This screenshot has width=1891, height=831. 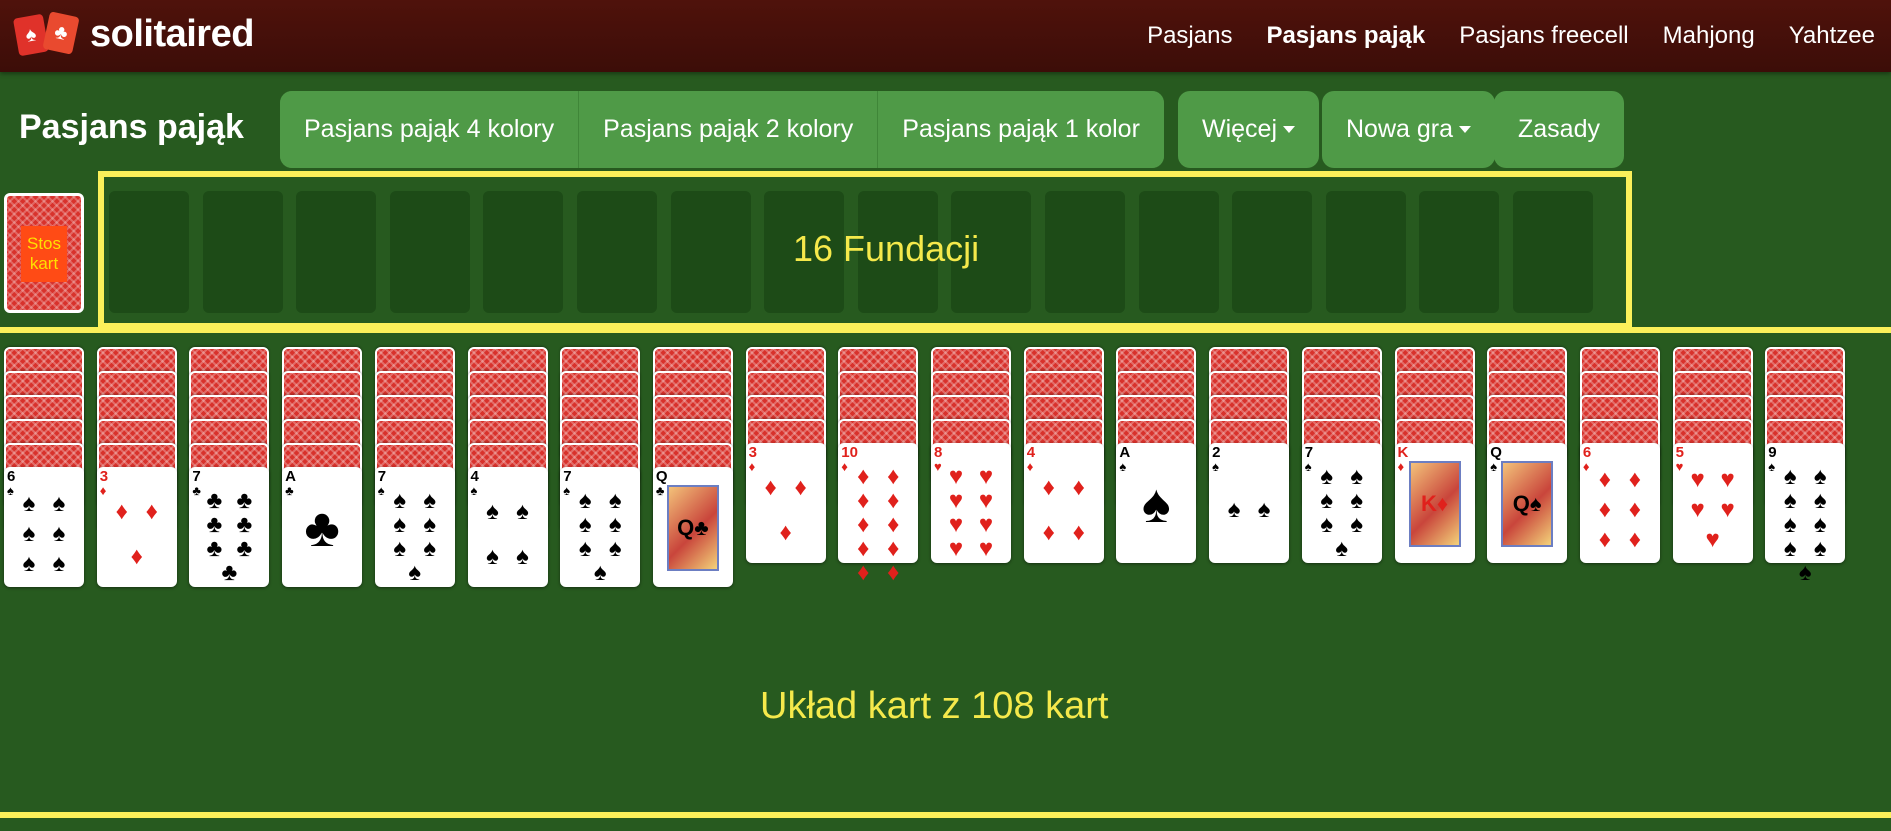 I want to click on face-up-card: 4 ♠ ♠ ♠ ♠ ♠, so click(x=507, y=527).